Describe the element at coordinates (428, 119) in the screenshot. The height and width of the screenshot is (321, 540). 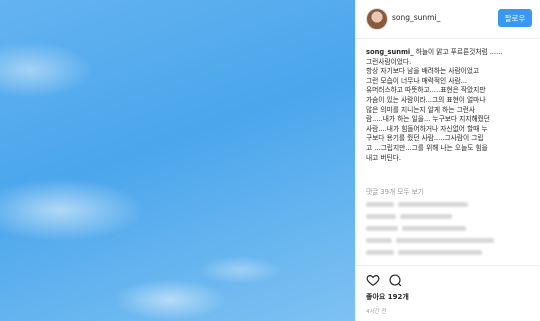
I see `caption-line: 람.....내가 하는 일을... 누구보다 지지해줬던` at that location.